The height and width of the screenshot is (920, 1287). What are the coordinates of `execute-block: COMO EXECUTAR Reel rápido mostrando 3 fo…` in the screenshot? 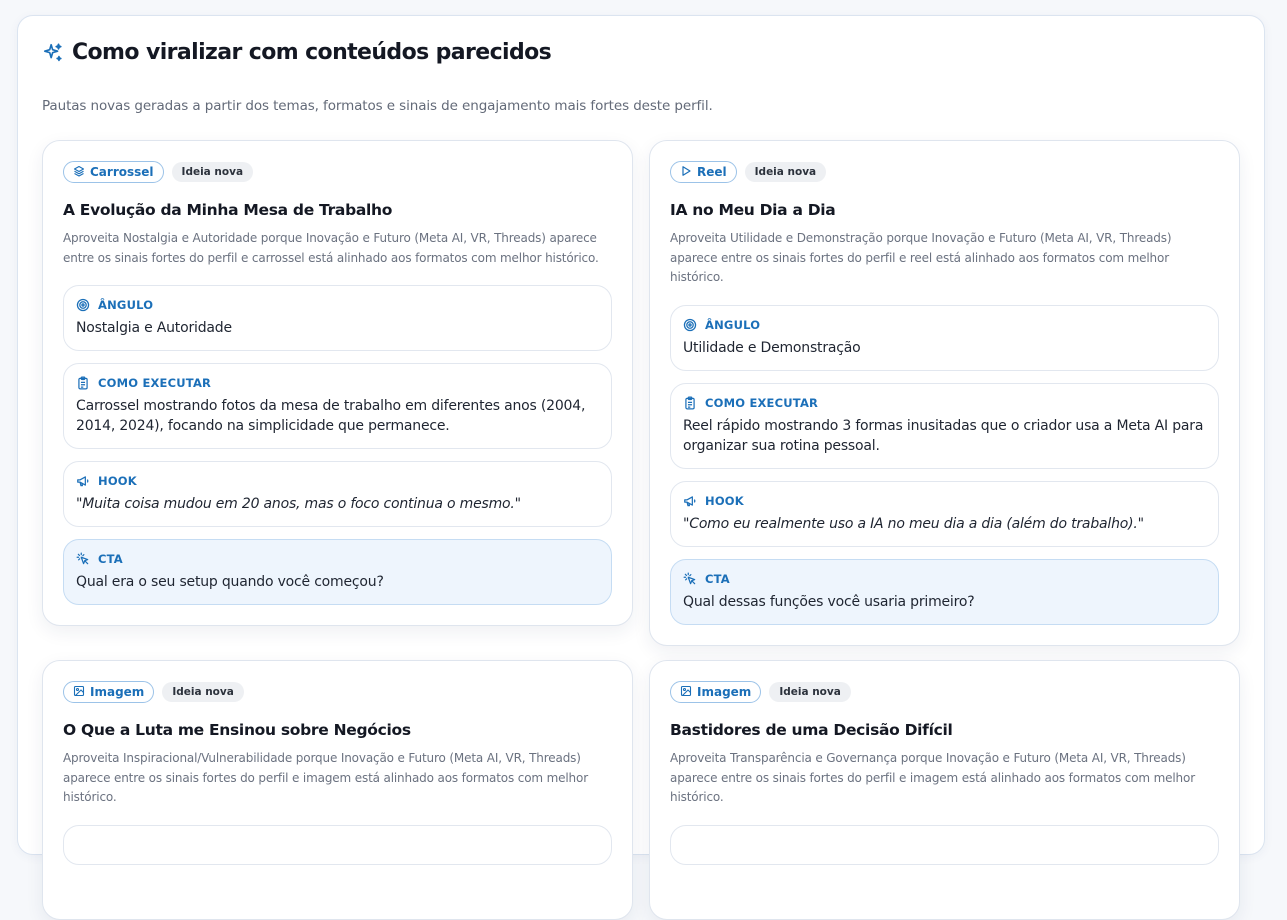 It's located at (944, 425).